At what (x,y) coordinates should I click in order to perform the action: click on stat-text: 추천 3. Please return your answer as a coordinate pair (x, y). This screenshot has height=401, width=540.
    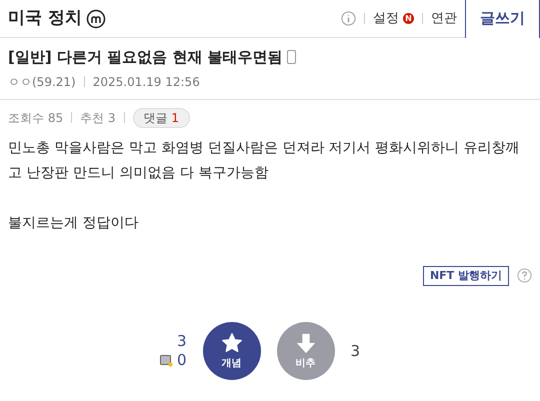
    Looking at the image, I should click on (98, 118).